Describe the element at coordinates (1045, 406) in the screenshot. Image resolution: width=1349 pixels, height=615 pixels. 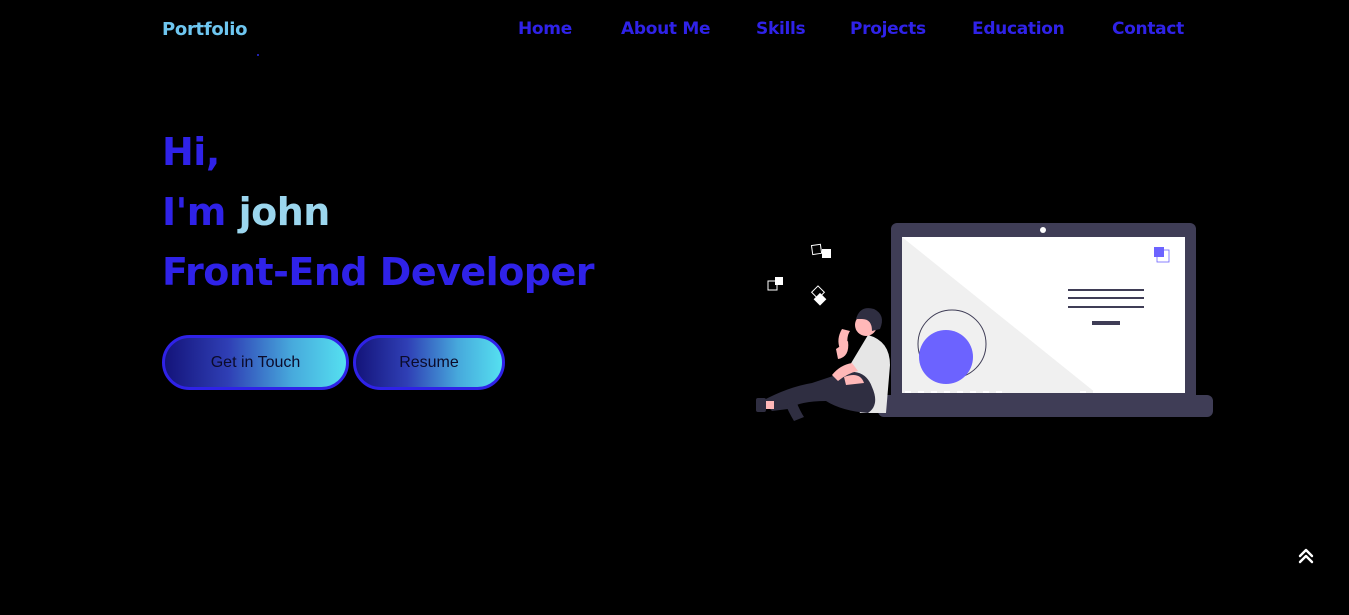
I see `laptop-base` at that location.